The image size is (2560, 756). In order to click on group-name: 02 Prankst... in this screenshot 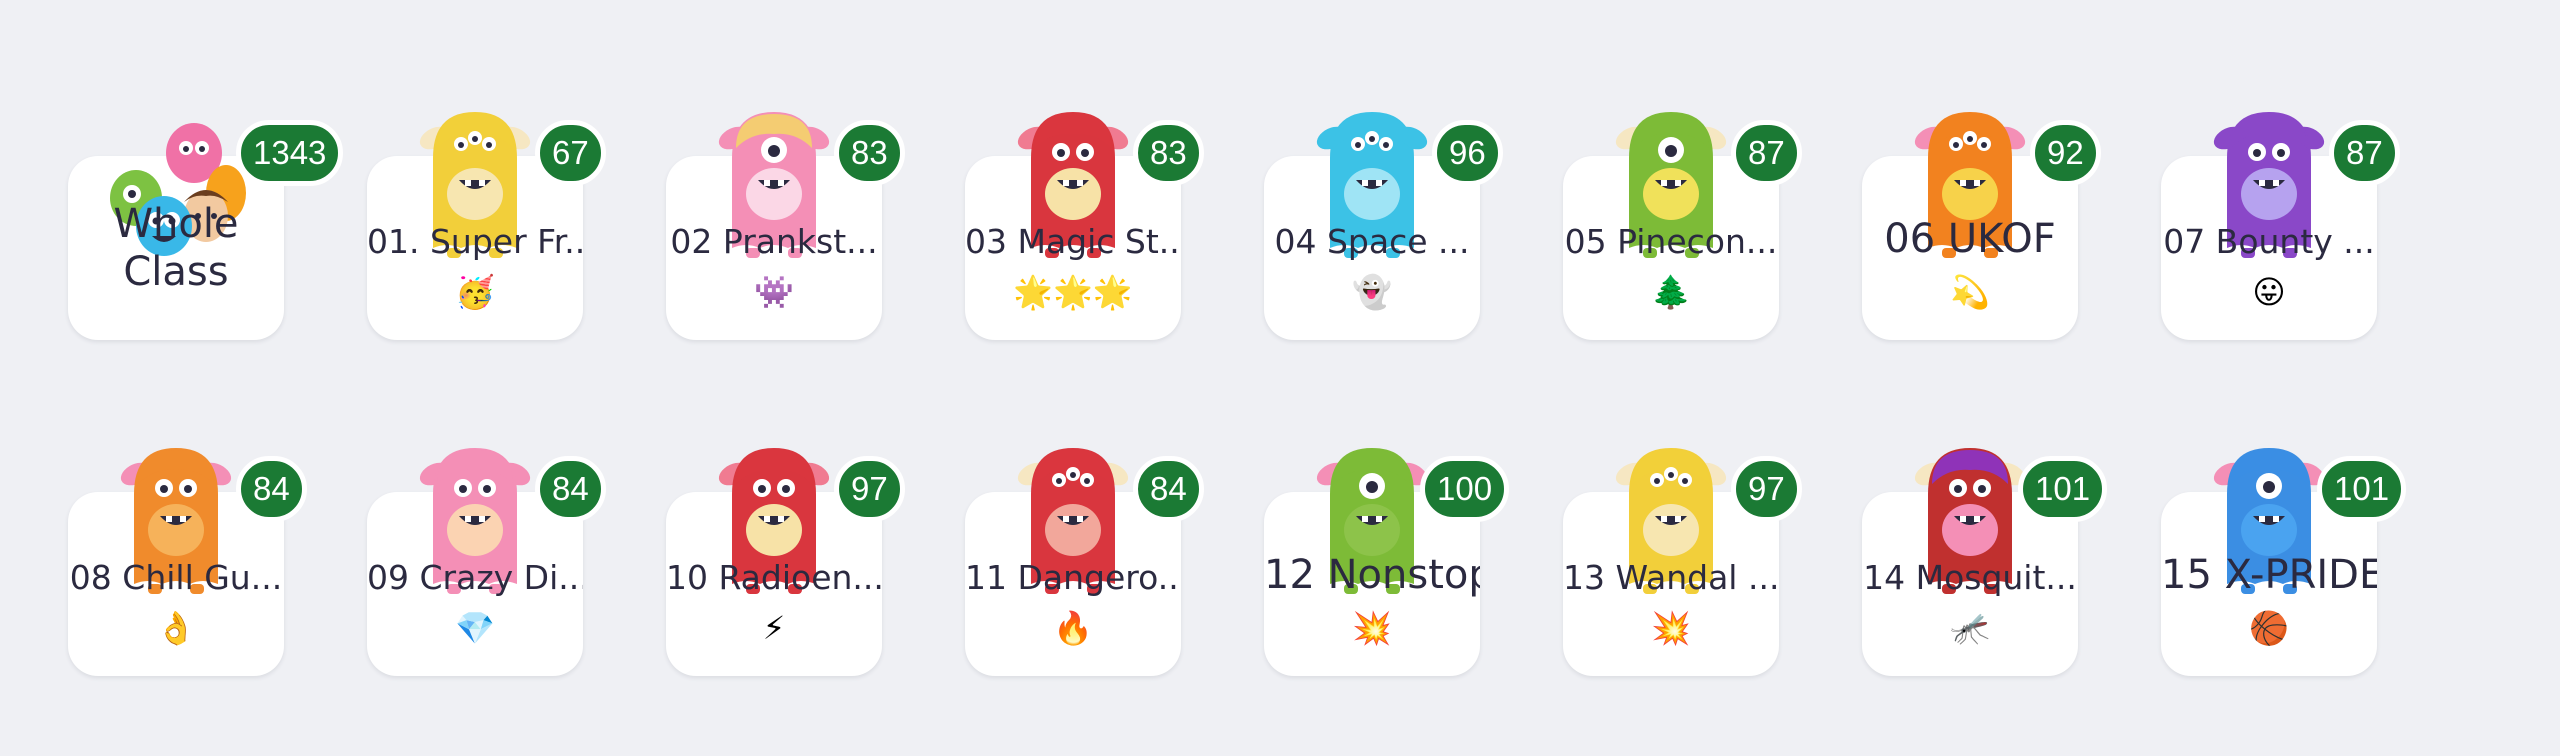, I will do `click(774, 241)`.